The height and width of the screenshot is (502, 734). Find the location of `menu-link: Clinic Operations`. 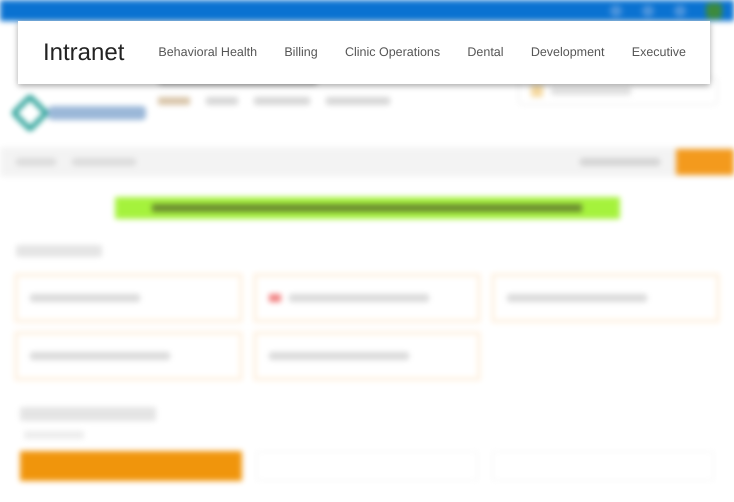

menu-link: Clinic Operations is located at coordinates (392, 52).